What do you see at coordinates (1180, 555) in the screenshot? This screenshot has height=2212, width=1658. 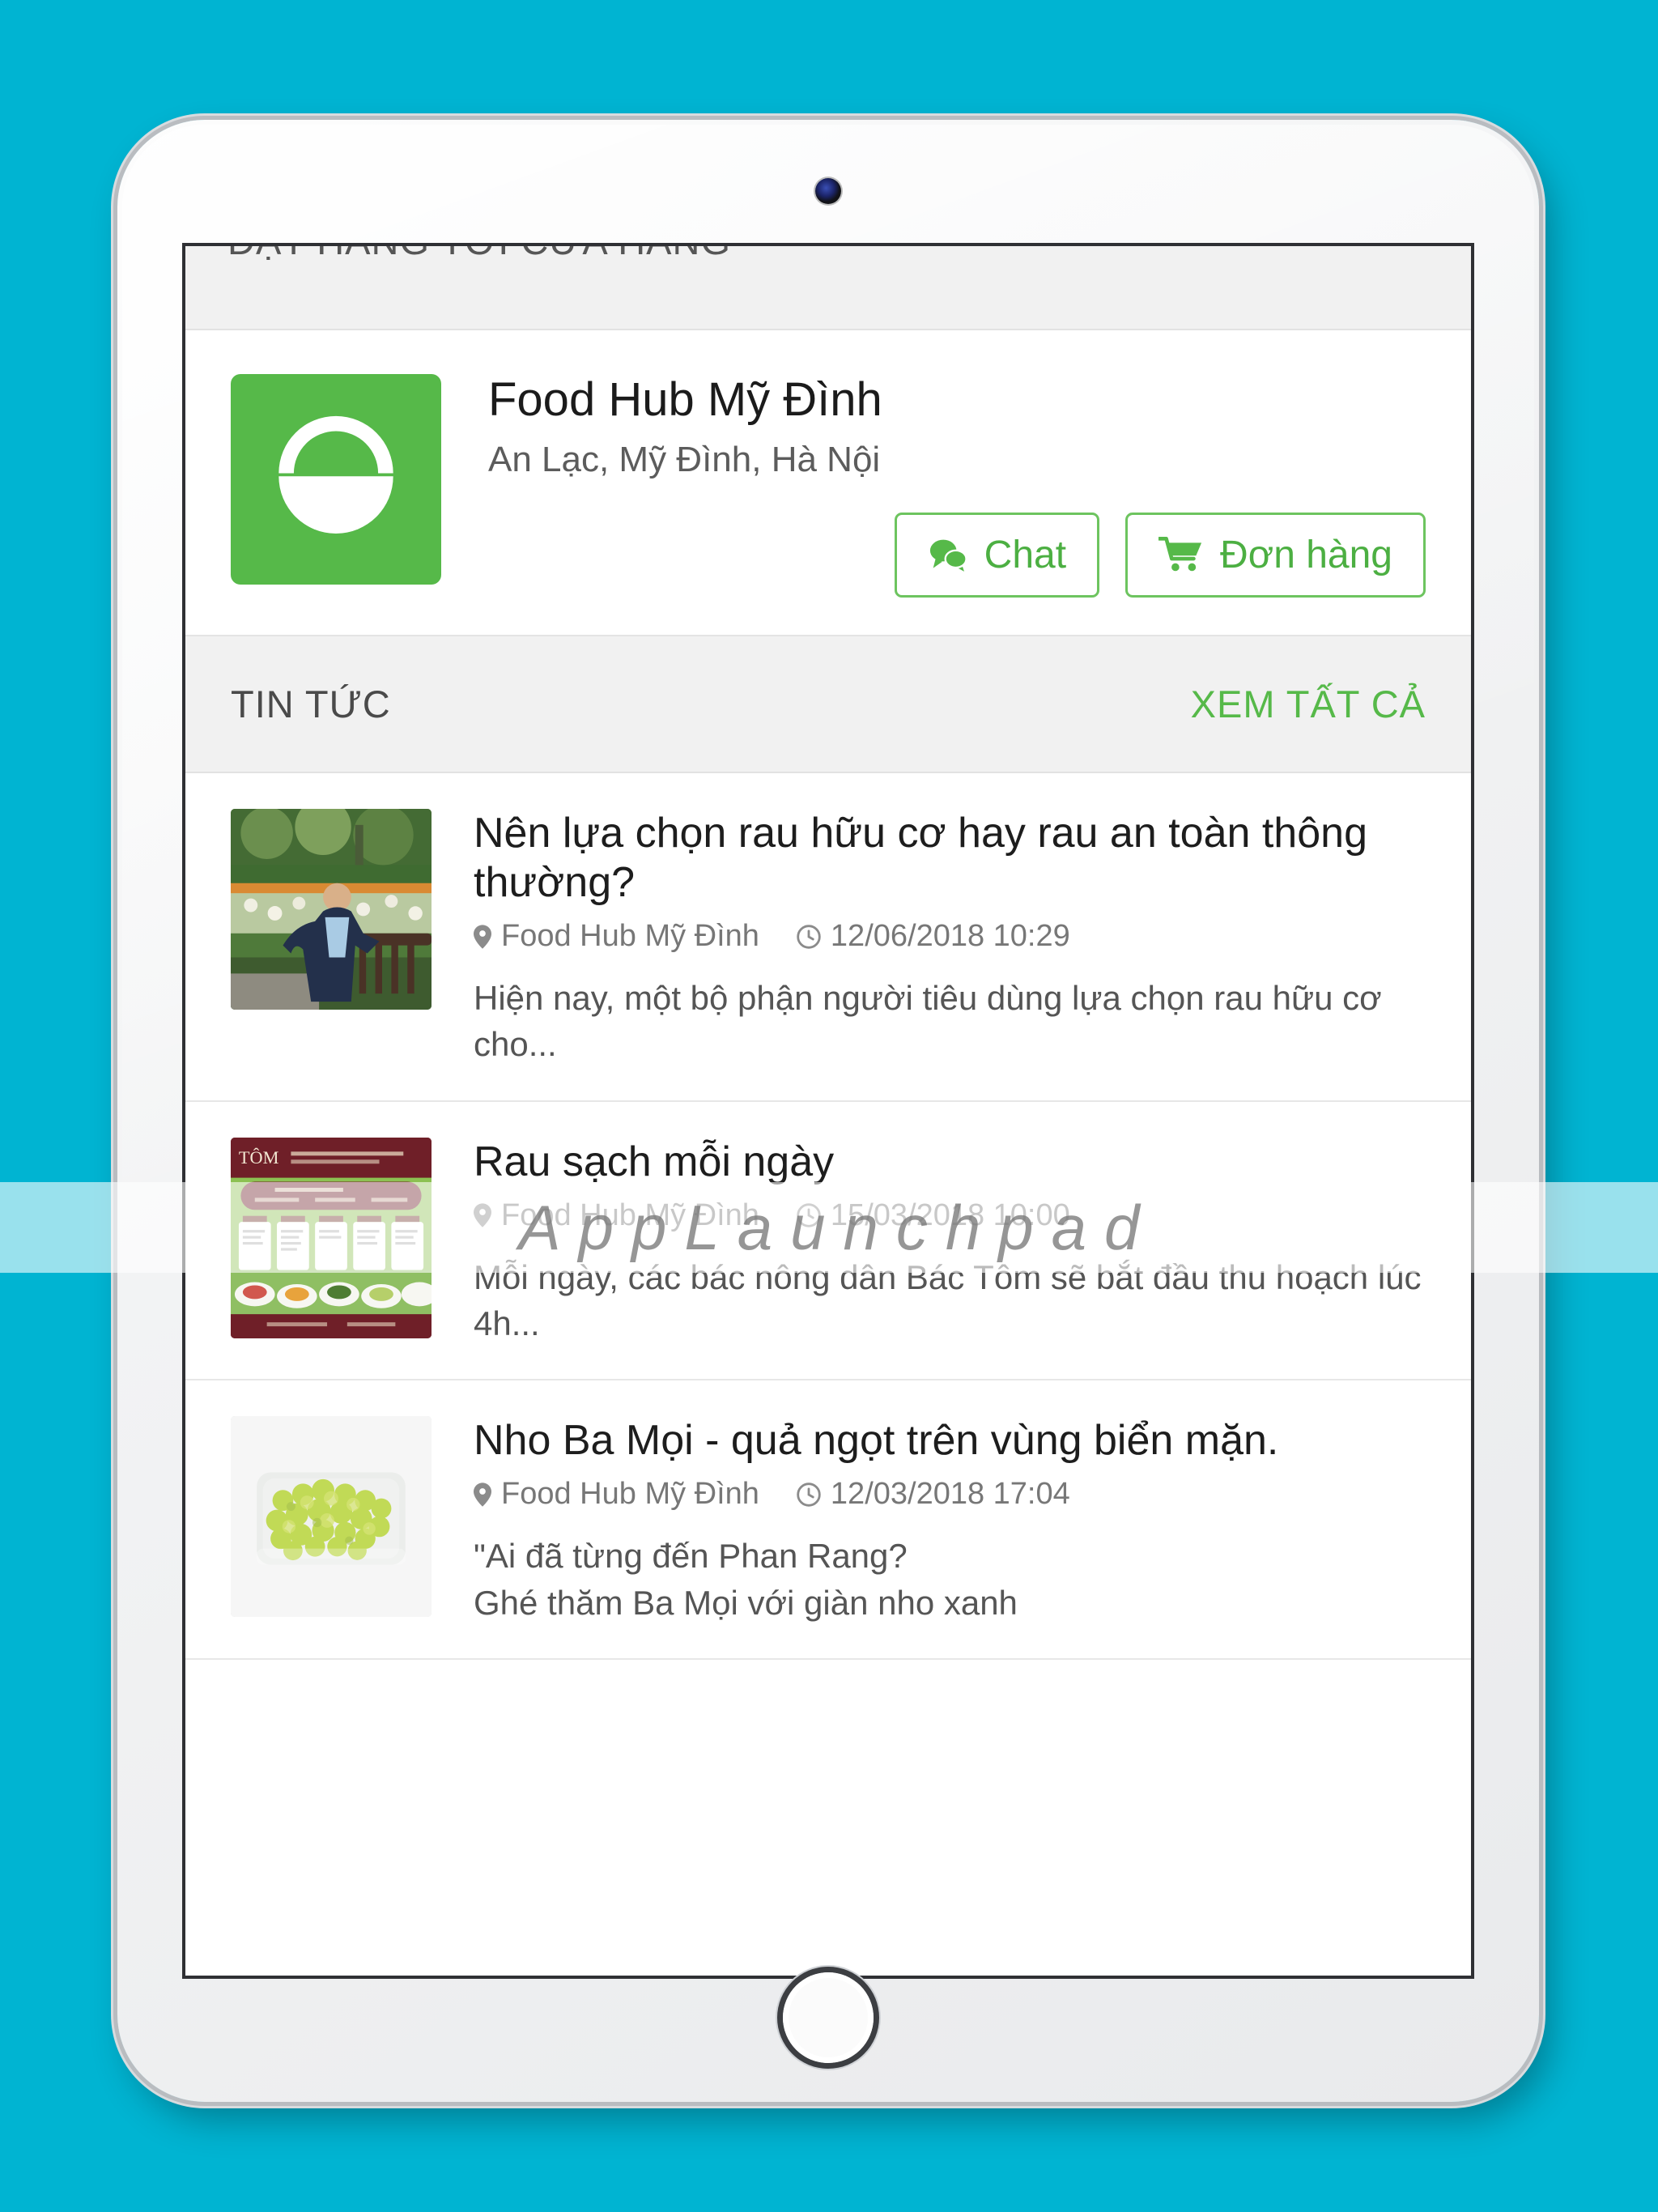 I see `shopping-cart-icon` at bounding box center [1180, 555].